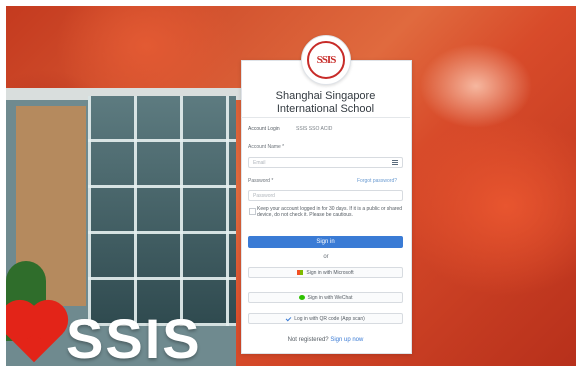 This screenshot has width=582, height=372. I want to click on school-logo: SSIS, so click(326, 60).